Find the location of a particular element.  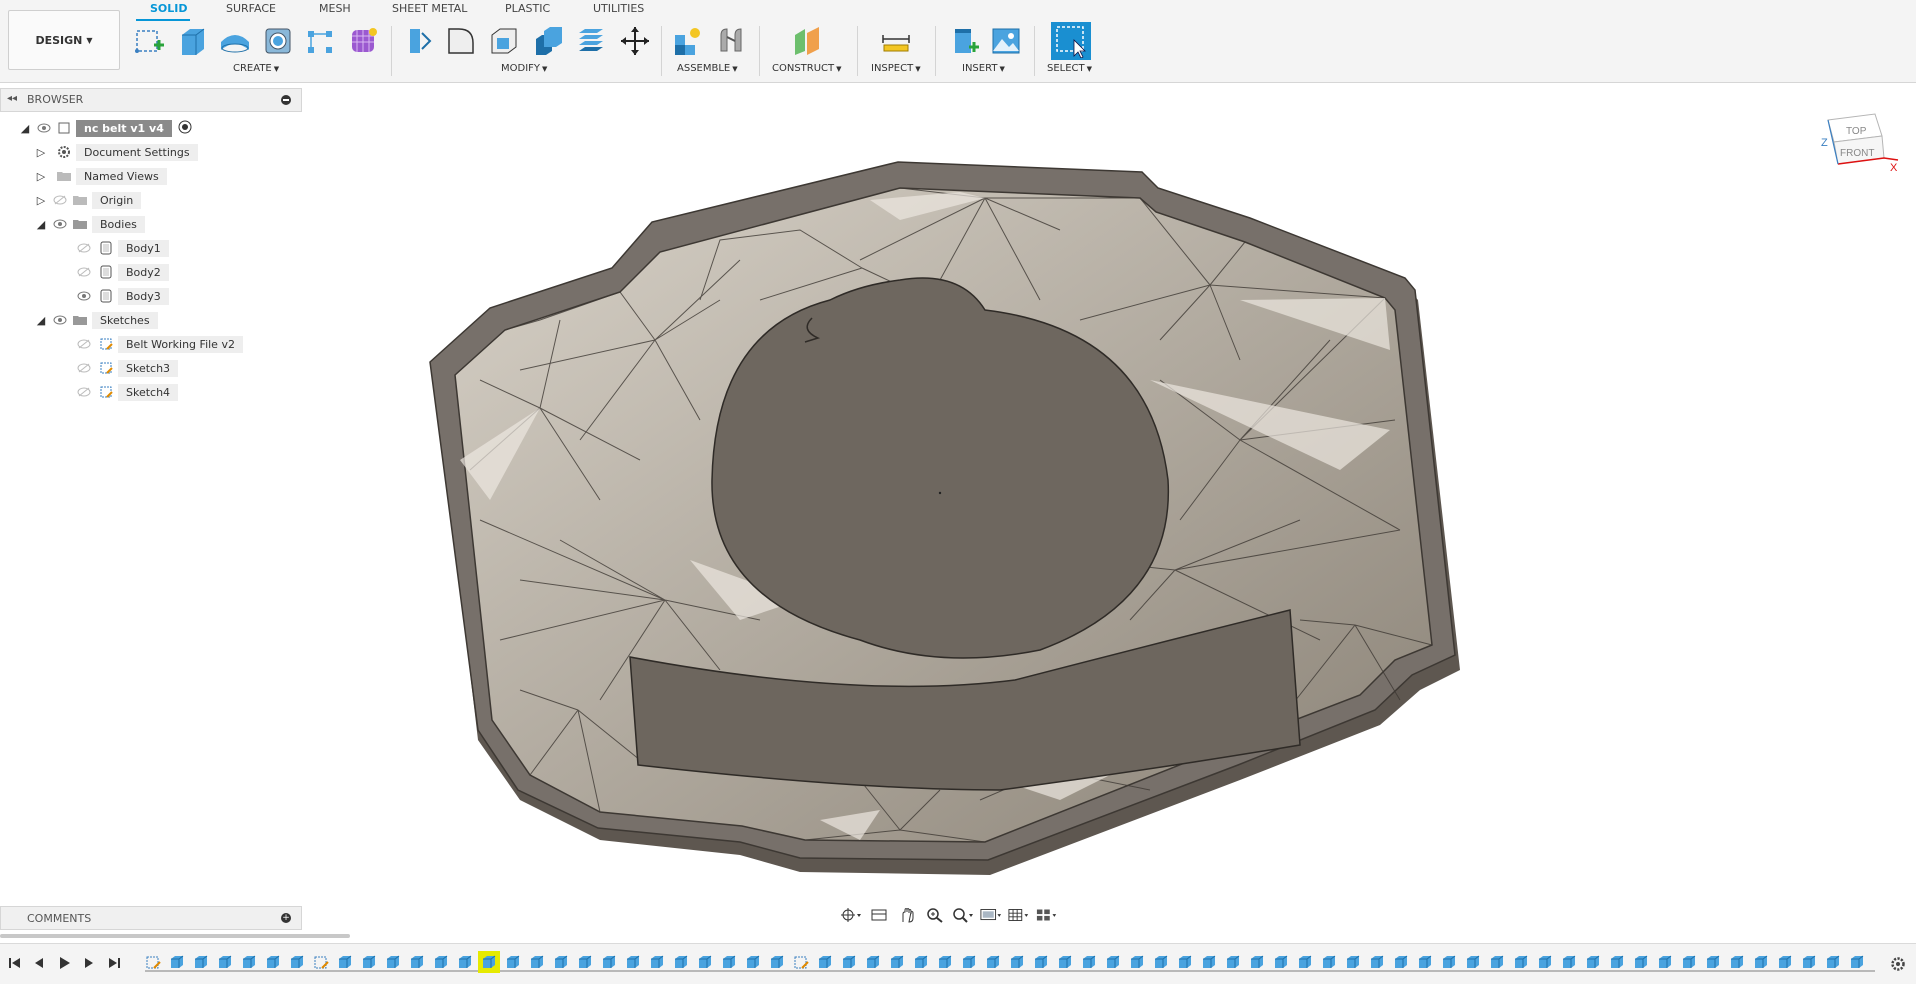

view-cube: TOP FRONT X Z is located at coordinates (1860, 150).